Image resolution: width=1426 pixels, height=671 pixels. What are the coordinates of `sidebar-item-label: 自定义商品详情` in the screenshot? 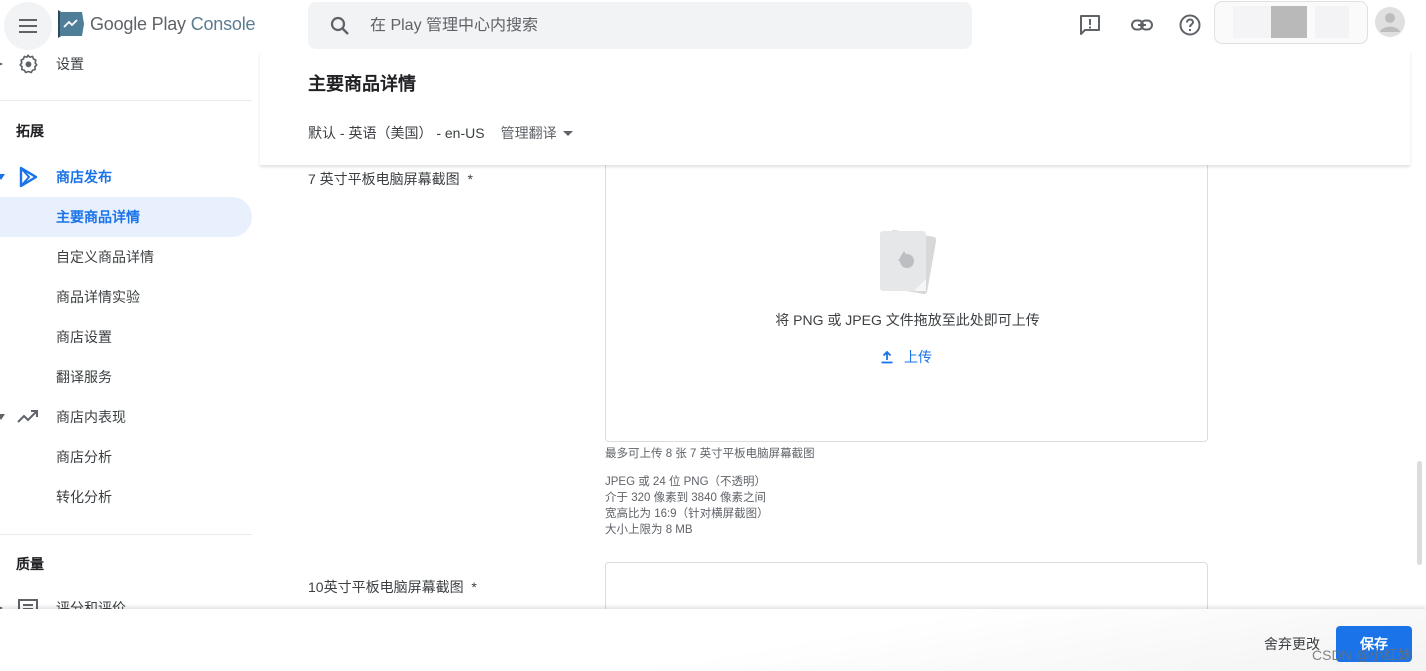 It's located at (105, 257).